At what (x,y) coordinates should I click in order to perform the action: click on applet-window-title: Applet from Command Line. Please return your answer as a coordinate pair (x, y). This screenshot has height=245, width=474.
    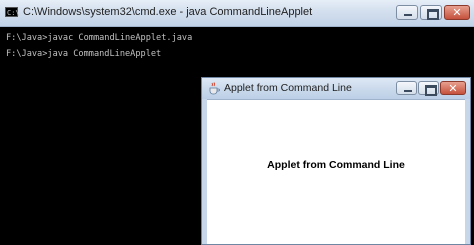
    Looking at the image, I should click on (288, 88).